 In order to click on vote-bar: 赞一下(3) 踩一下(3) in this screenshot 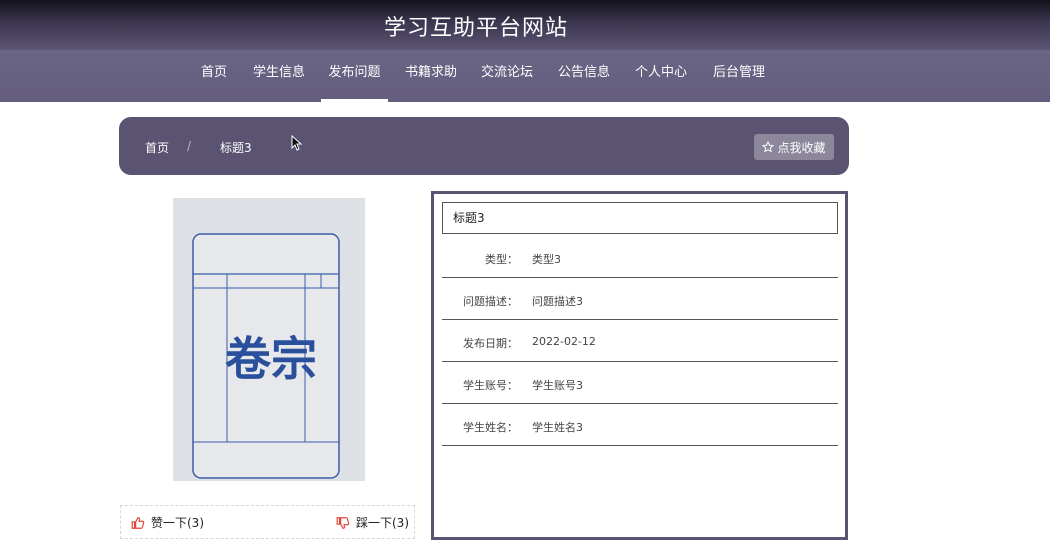, I will do `click(267, 522)`.